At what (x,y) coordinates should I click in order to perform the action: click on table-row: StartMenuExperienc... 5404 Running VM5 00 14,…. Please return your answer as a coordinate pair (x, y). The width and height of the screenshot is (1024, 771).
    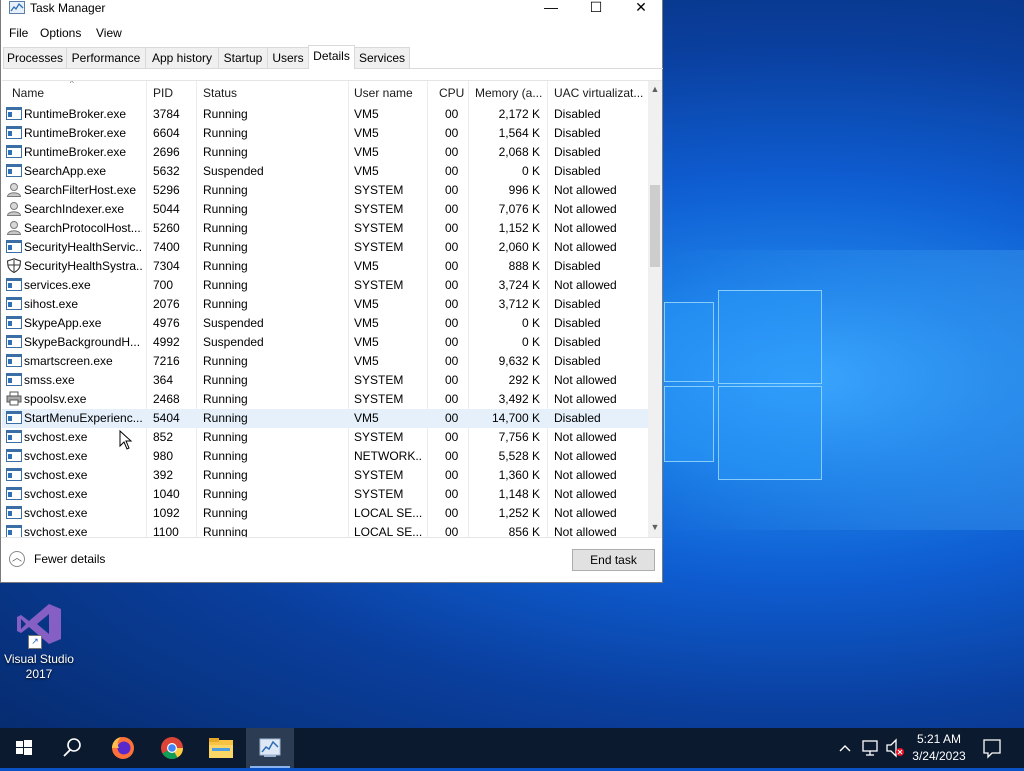
    Looking at the image, I should click on (325, 418).